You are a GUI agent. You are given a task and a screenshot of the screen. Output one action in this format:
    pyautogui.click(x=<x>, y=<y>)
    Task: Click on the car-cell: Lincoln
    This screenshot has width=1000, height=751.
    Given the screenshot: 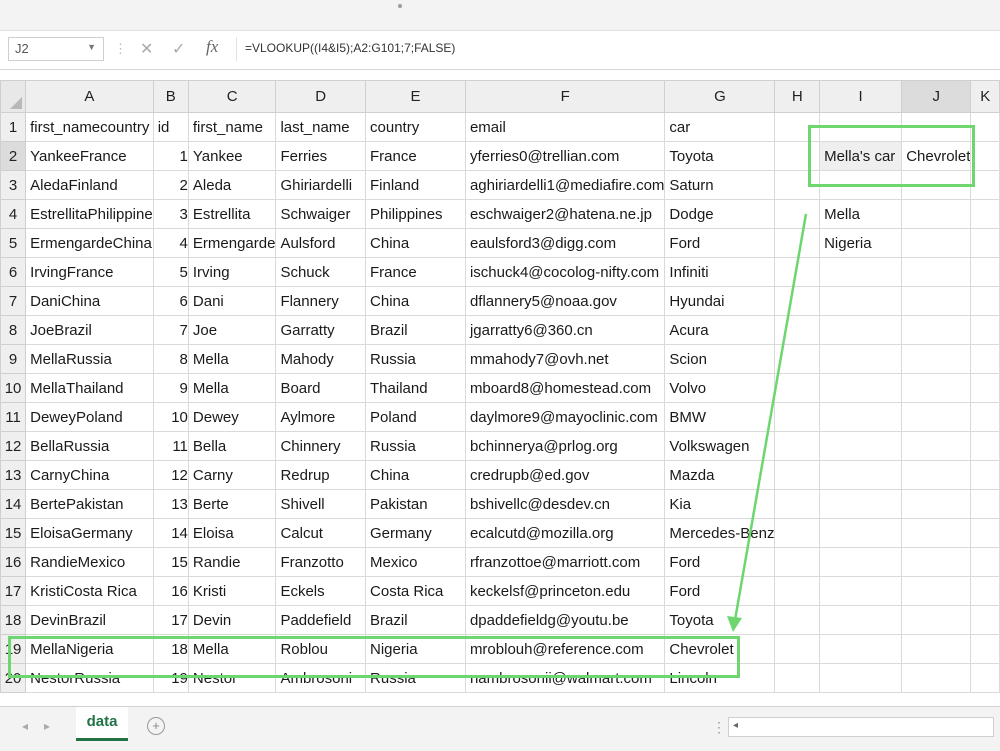 What is the action you would take?
    pyautogui.click(x=720, y=678)
    